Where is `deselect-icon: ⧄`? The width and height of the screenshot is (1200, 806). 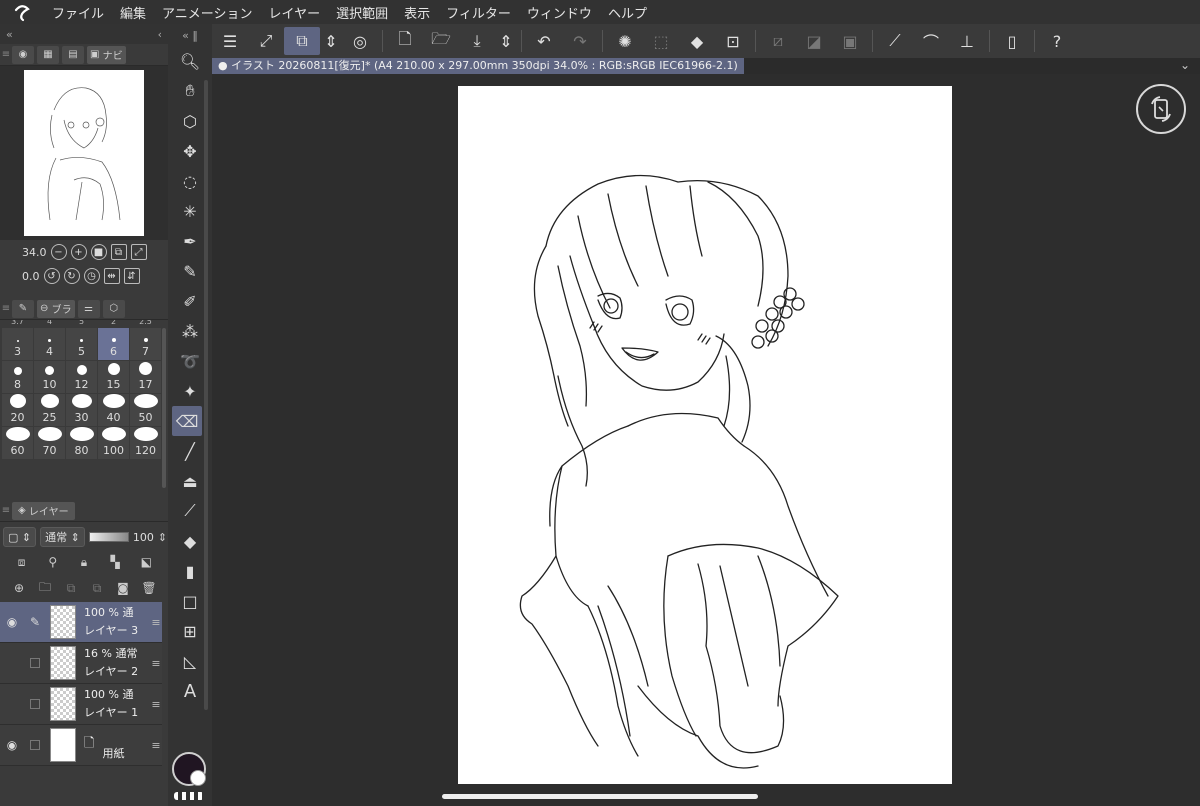
deselect-icon: ⧄ is located at coordinates (778, 41).